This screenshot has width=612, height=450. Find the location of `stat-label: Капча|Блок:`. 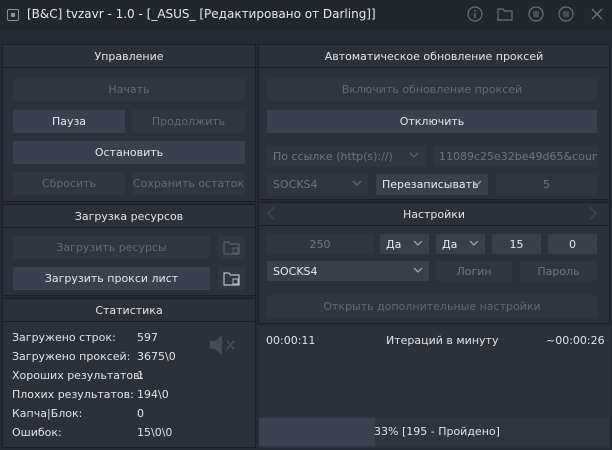

stat-label: Капча|Блок: is located at coordinates (47, 413).